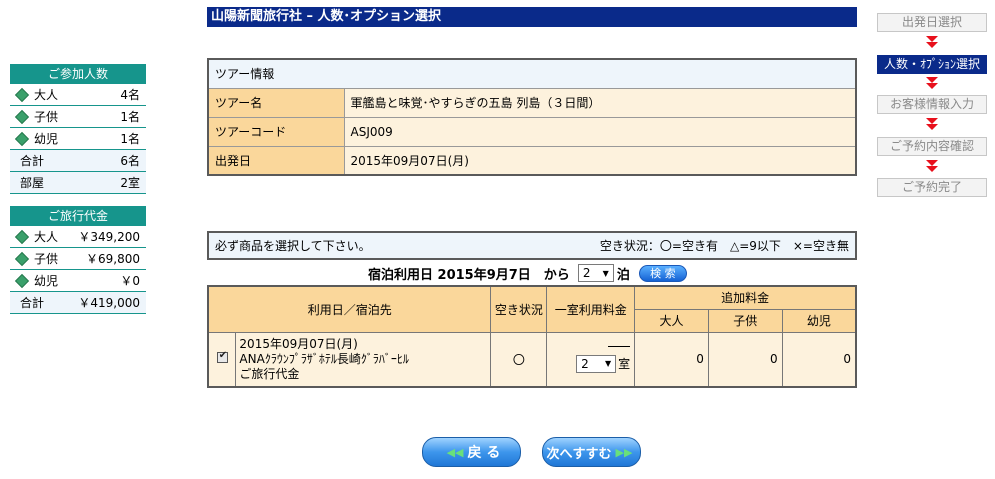 The width and height of the screenshot is (995, 479). Describe the element at coordinates (619, 346) in the screenshot. I see `rate-dash` at that location.